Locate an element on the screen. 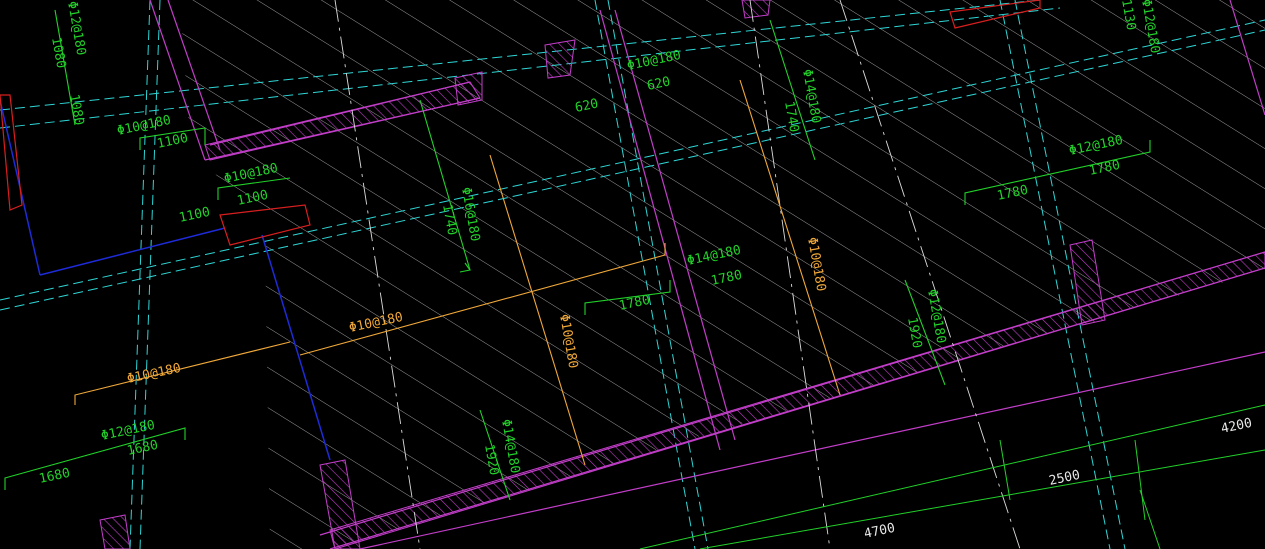 This screenshot has height=549, width=1265. dimension-4200: 4200 is located at coordinates (1237, 426).